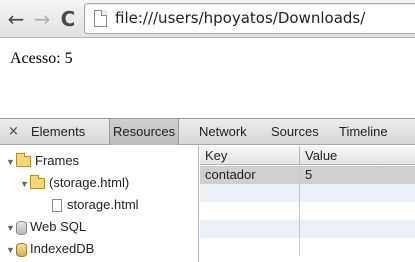 The height and width of the screenshot is (262, 415). Describe the element at coordinates (57, 160) in the screenshot. I see `tree-label-frames: Frames` at that location.